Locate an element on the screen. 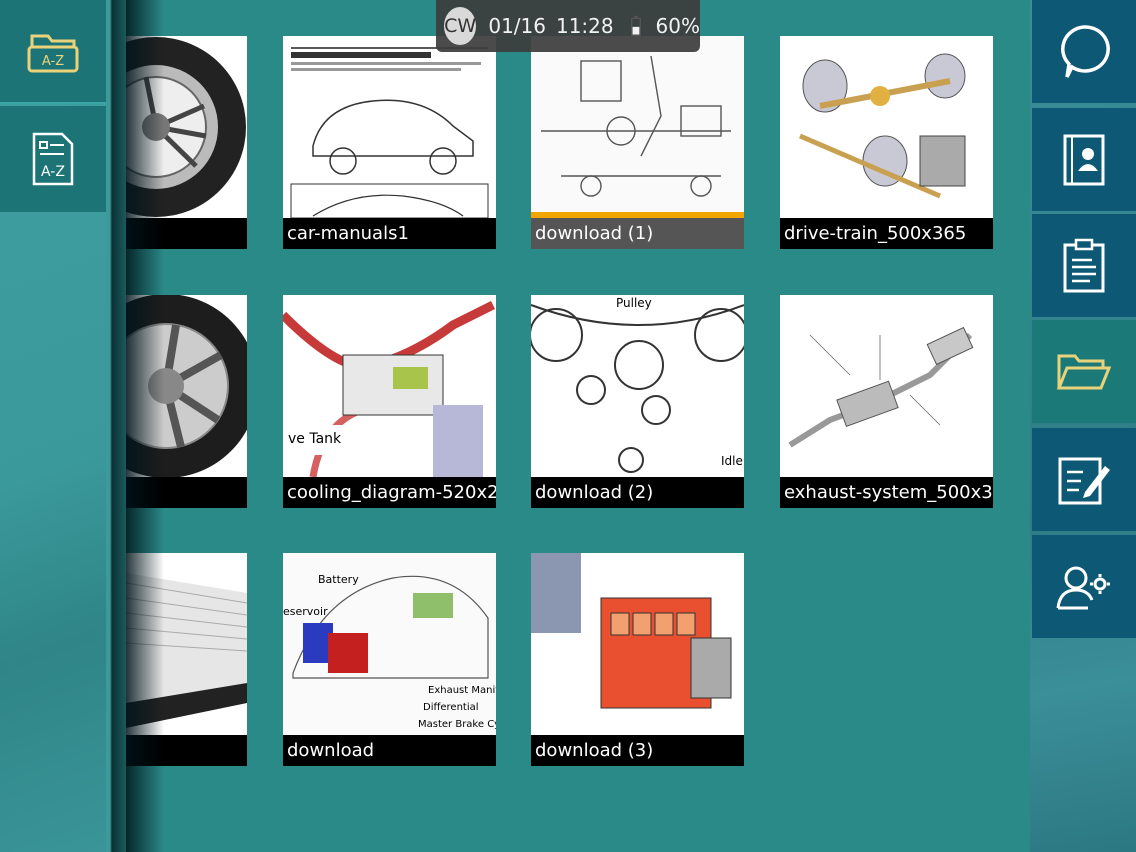  az-folder-icon: A-Z is located at coordinates (53, 53).